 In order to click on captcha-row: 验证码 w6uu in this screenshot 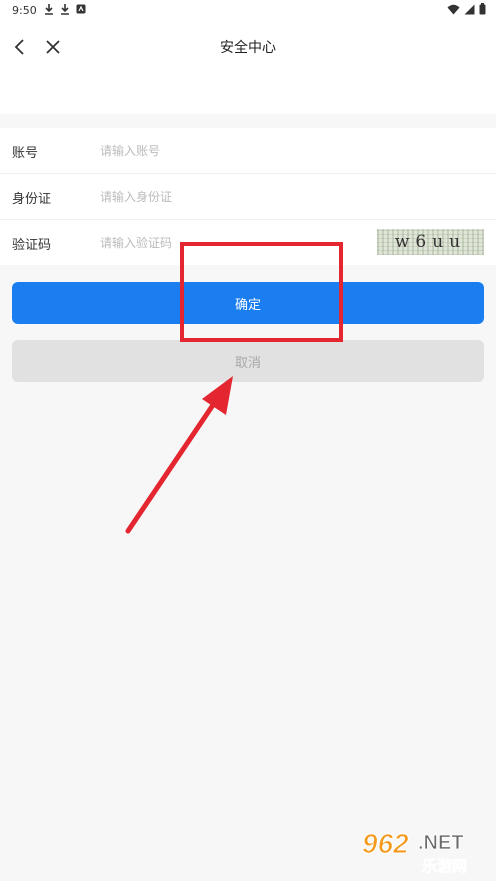, I will do `click(248, 242)`.